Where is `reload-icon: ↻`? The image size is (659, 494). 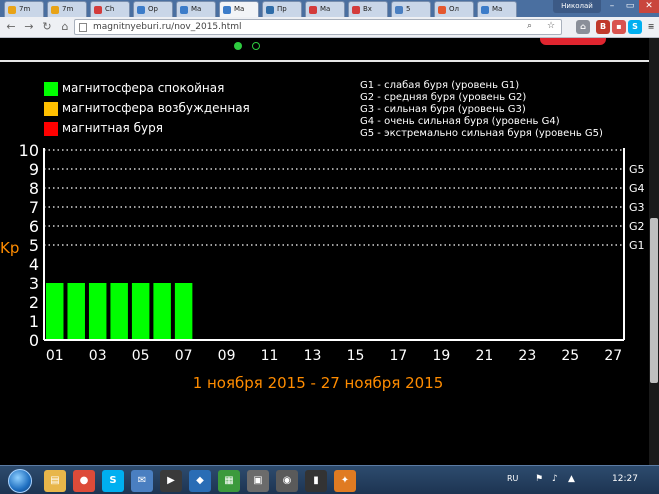
reload-icon: ↻ is located at coordinates (47, 27).